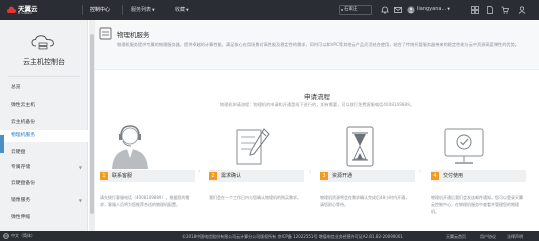 Image resolution: width=539 pixels, height=241 pixels. Describe the element at coordinates (367, 146) in the screenshot. I see `hourglass-illustration` at that location.